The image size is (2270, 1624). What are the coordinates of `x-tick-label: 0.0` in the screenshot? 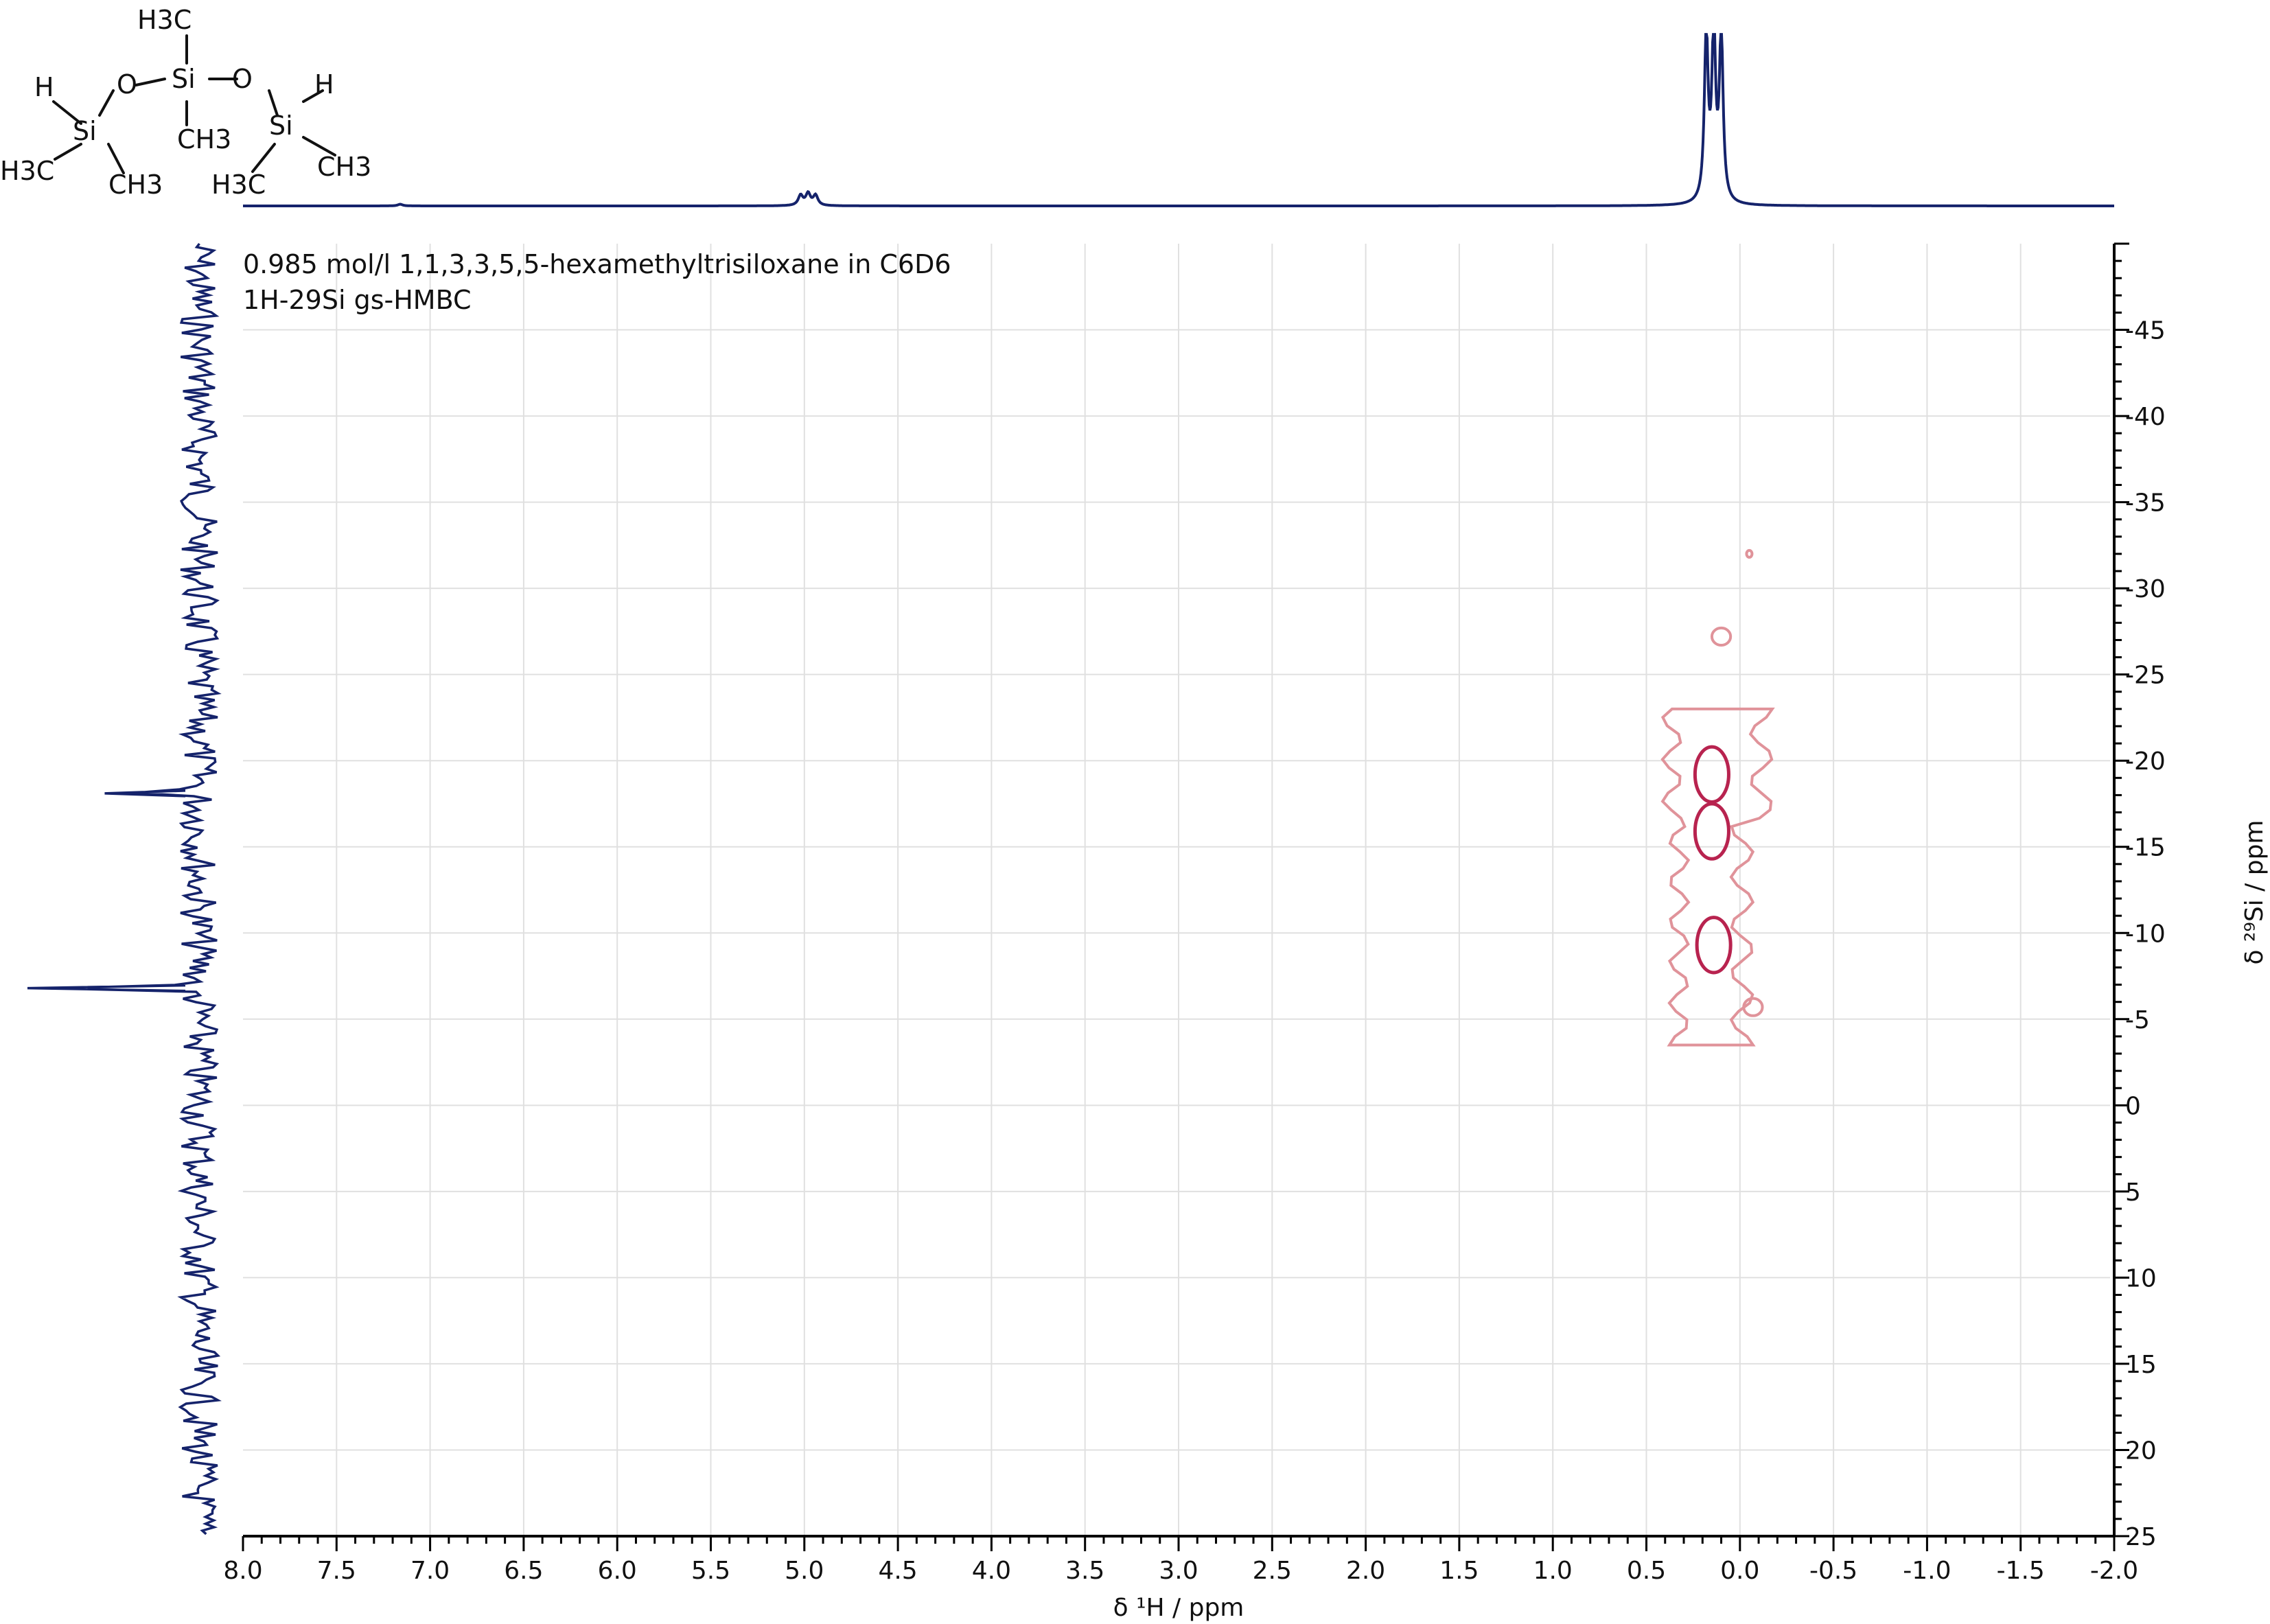 It's located at (1739, 1571).